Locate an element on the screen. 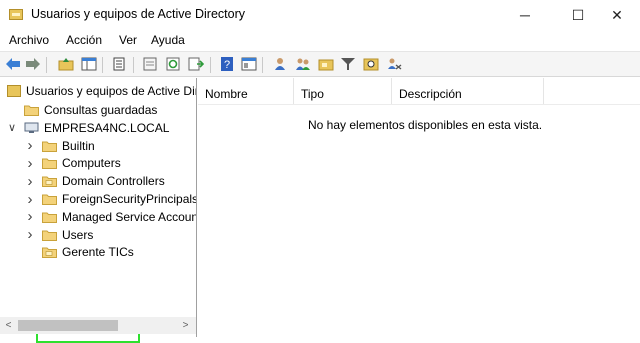 The image size is (640, 343). menu-accion: Acción is located at coordinates (84, 40).